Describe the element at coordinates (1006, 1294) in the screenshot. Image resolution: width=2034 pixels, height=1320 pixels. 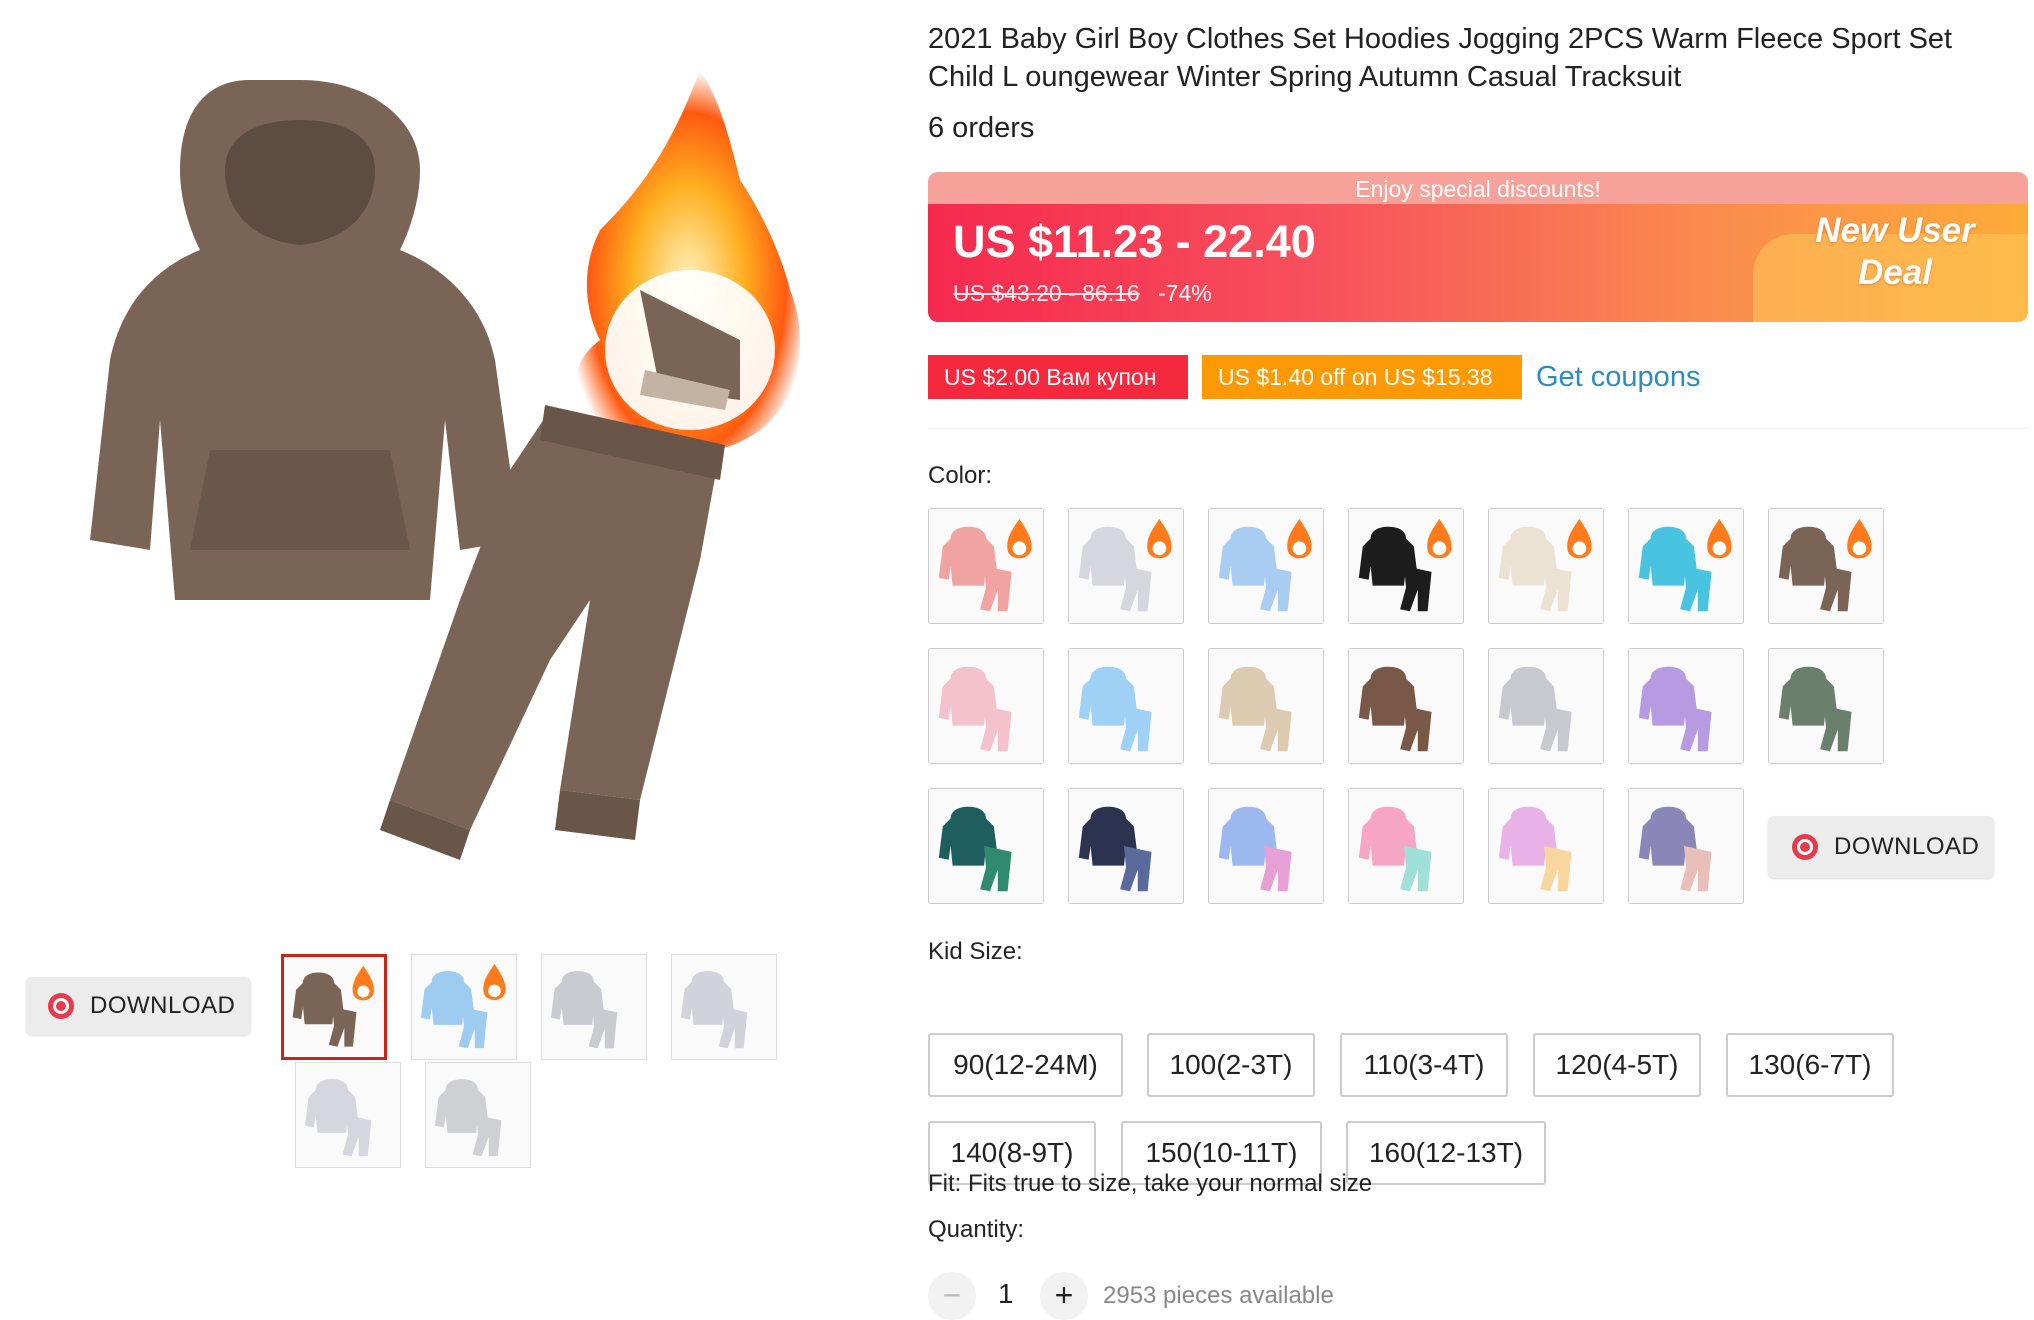
I see `quantity-value: 1` at that location.